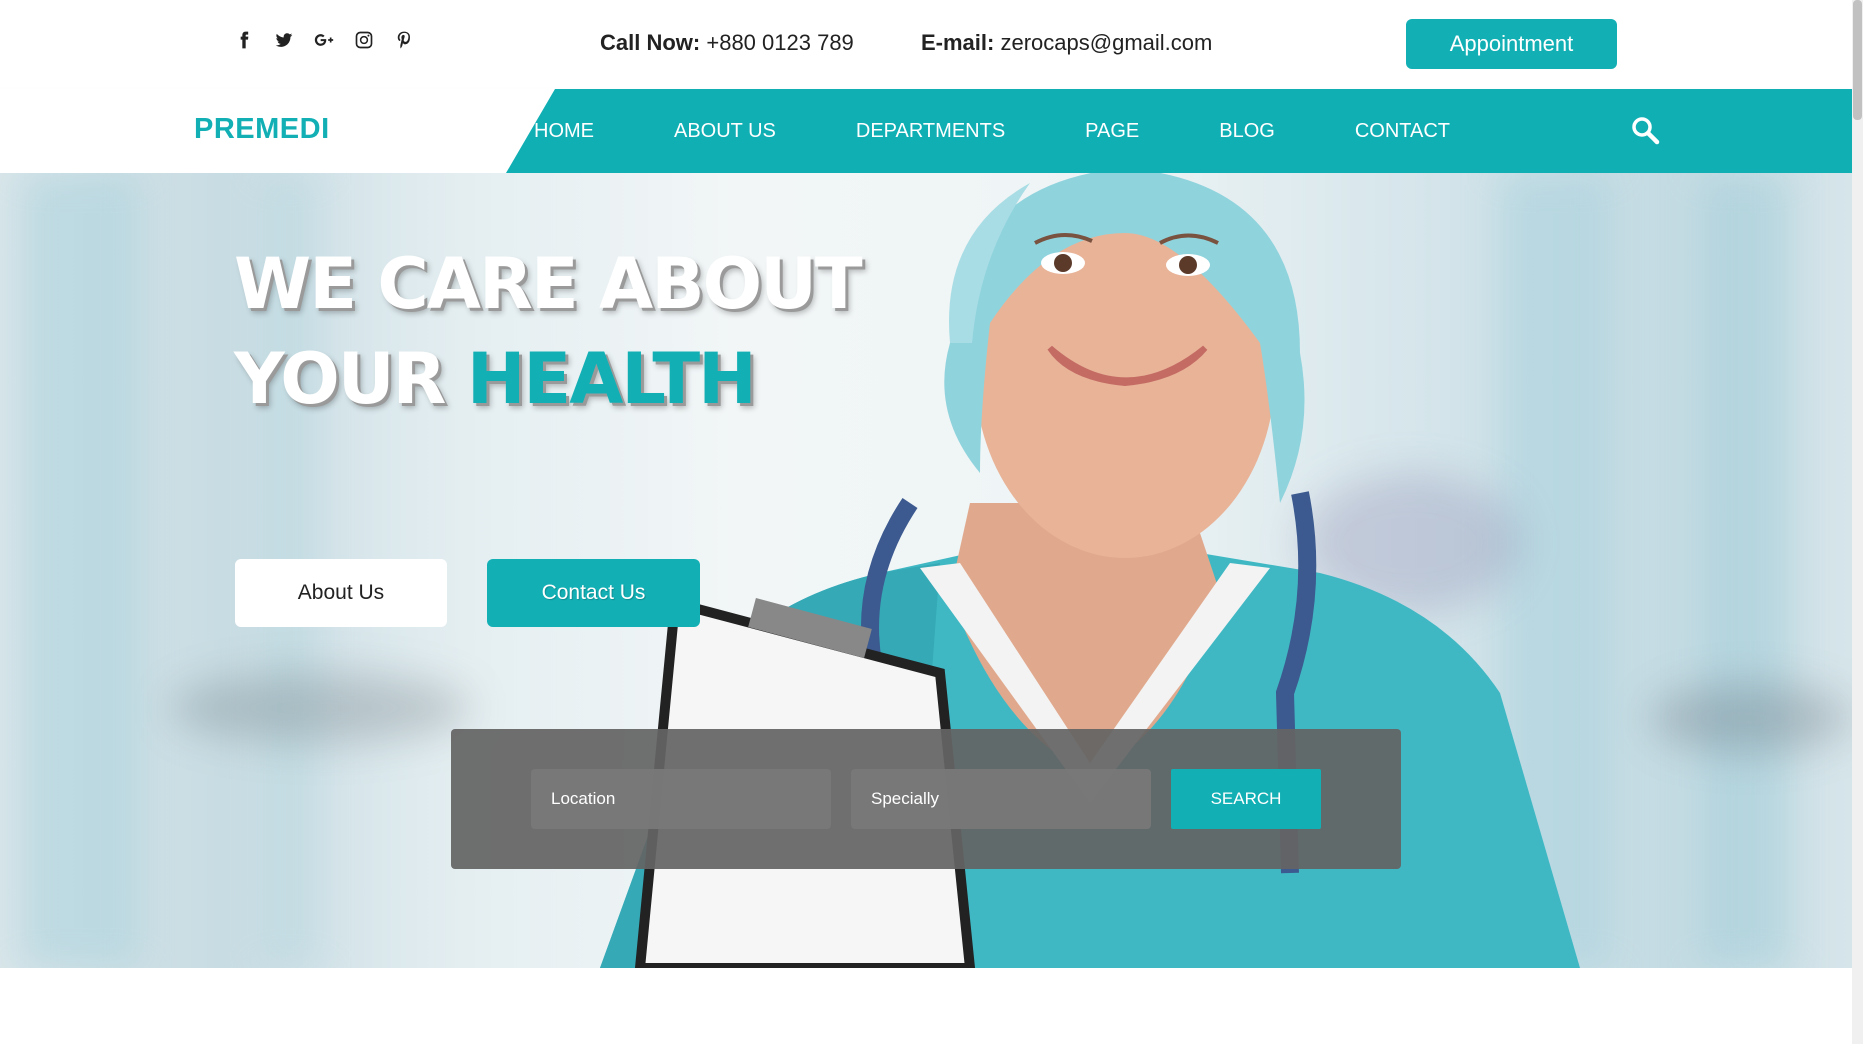 Image resolution: width=1863 pixels, height=1044 pixels. What do you see at coordinates (611, 379) in the screenshot?
I see `hero-headline-accent: HEALTH` at bounding box center [611, 379].